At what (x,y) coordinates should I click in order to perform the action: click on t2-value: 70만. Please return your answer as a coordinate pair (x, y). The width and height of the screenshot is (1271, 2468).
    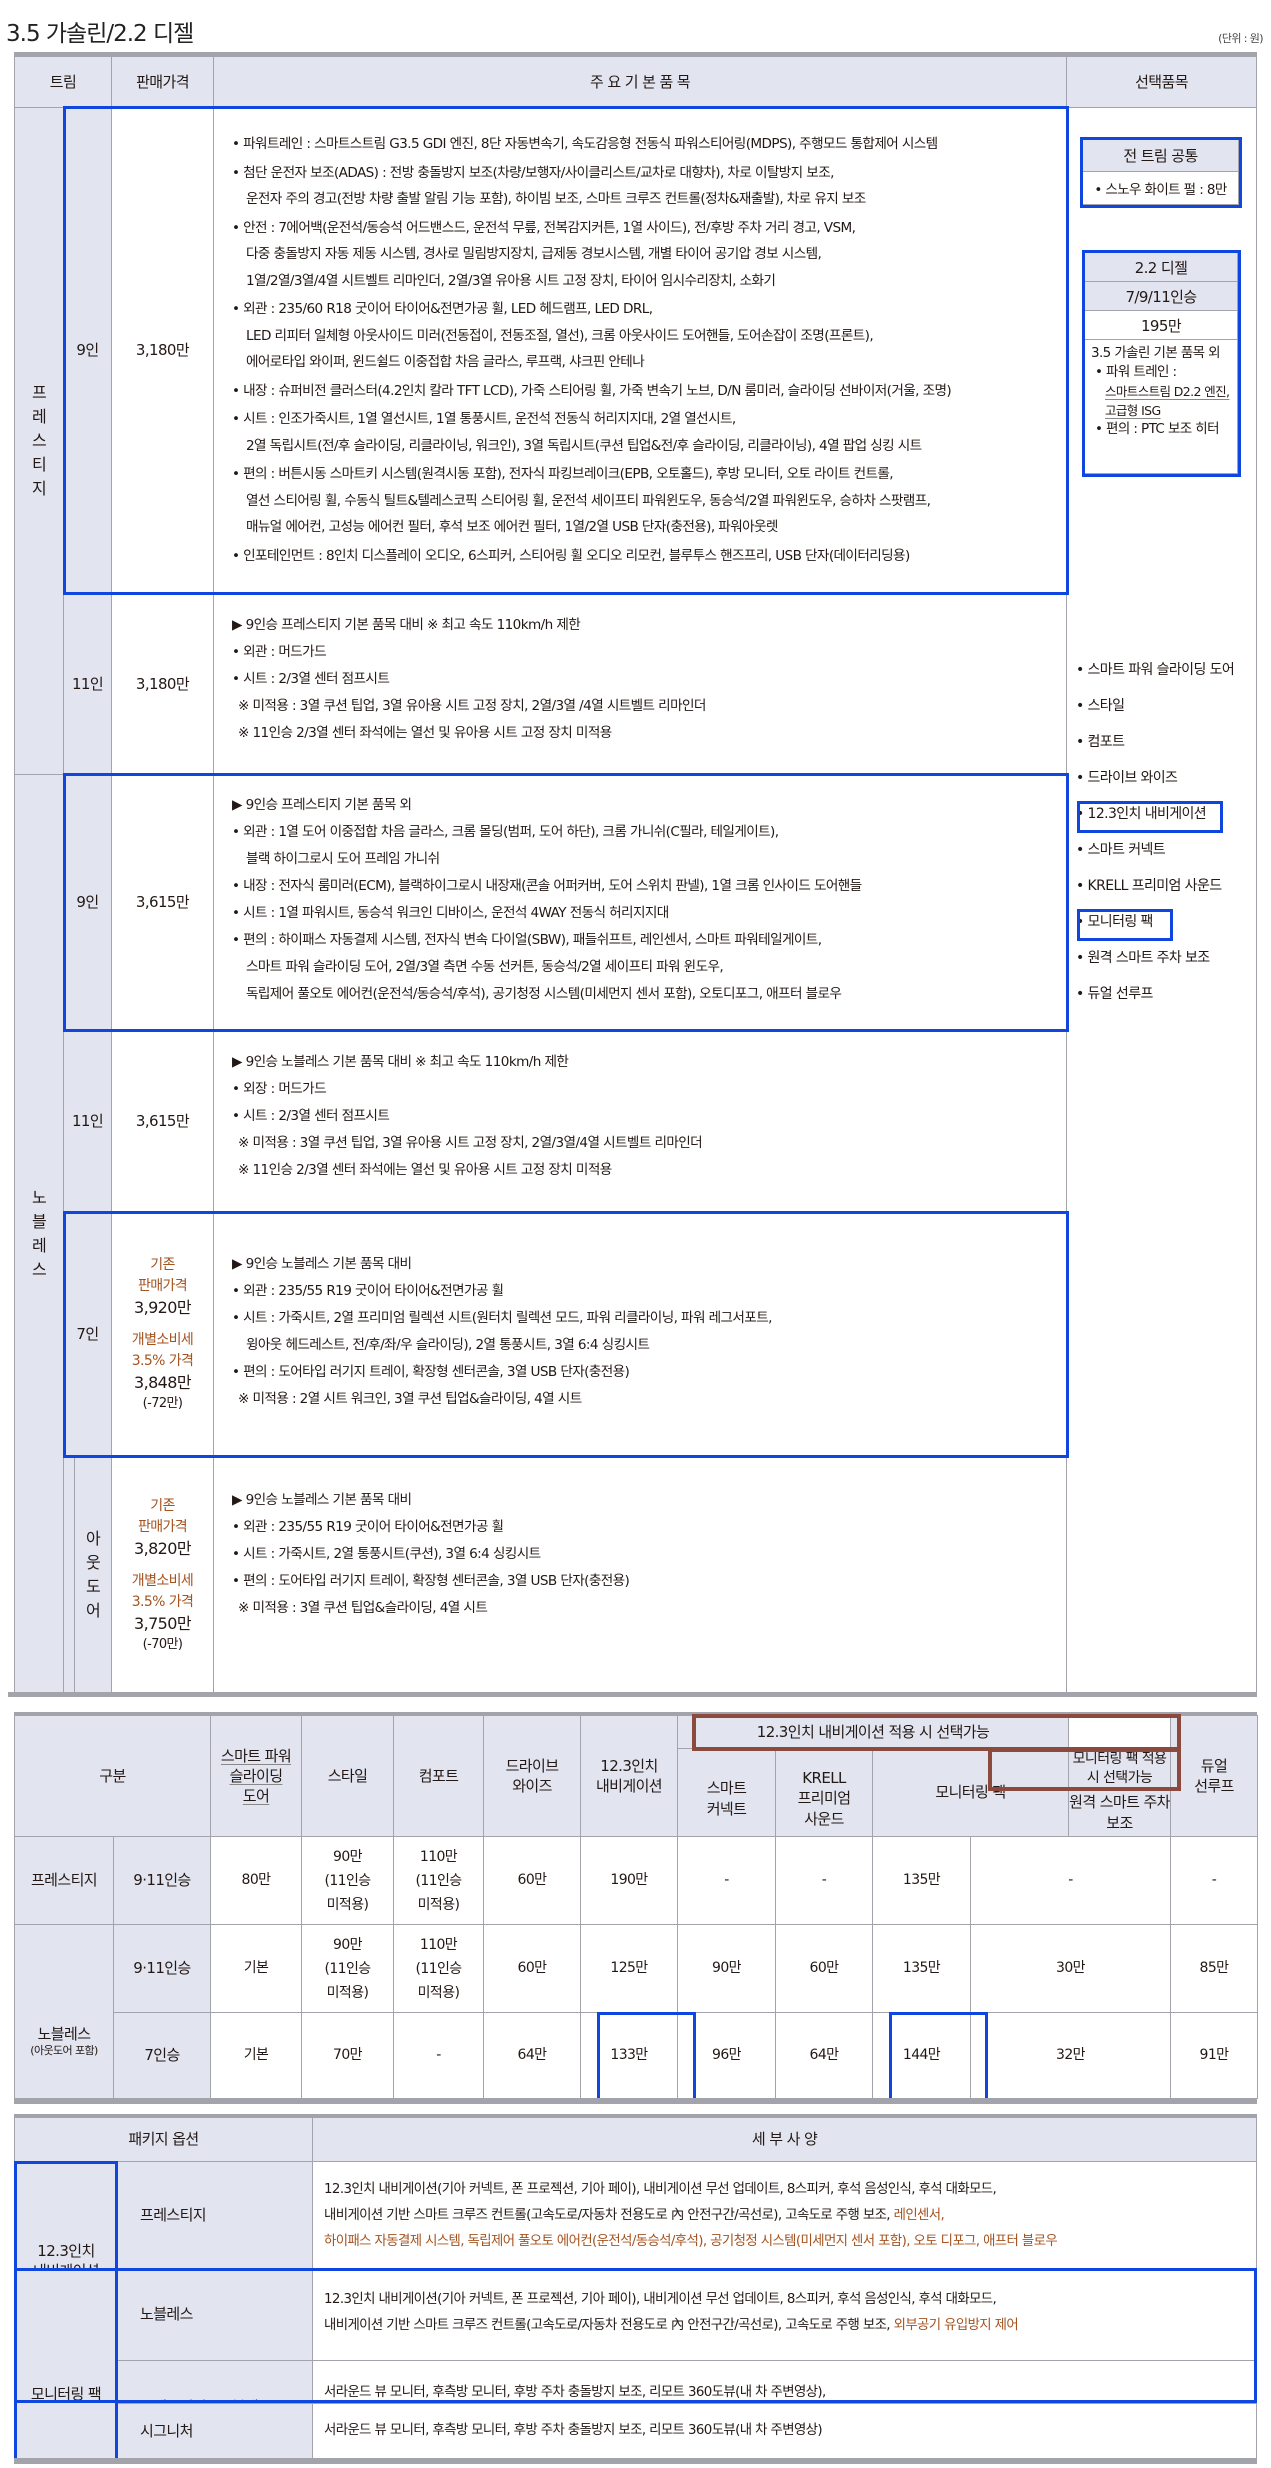
    Looking at the image, I should click on (347, 2055).